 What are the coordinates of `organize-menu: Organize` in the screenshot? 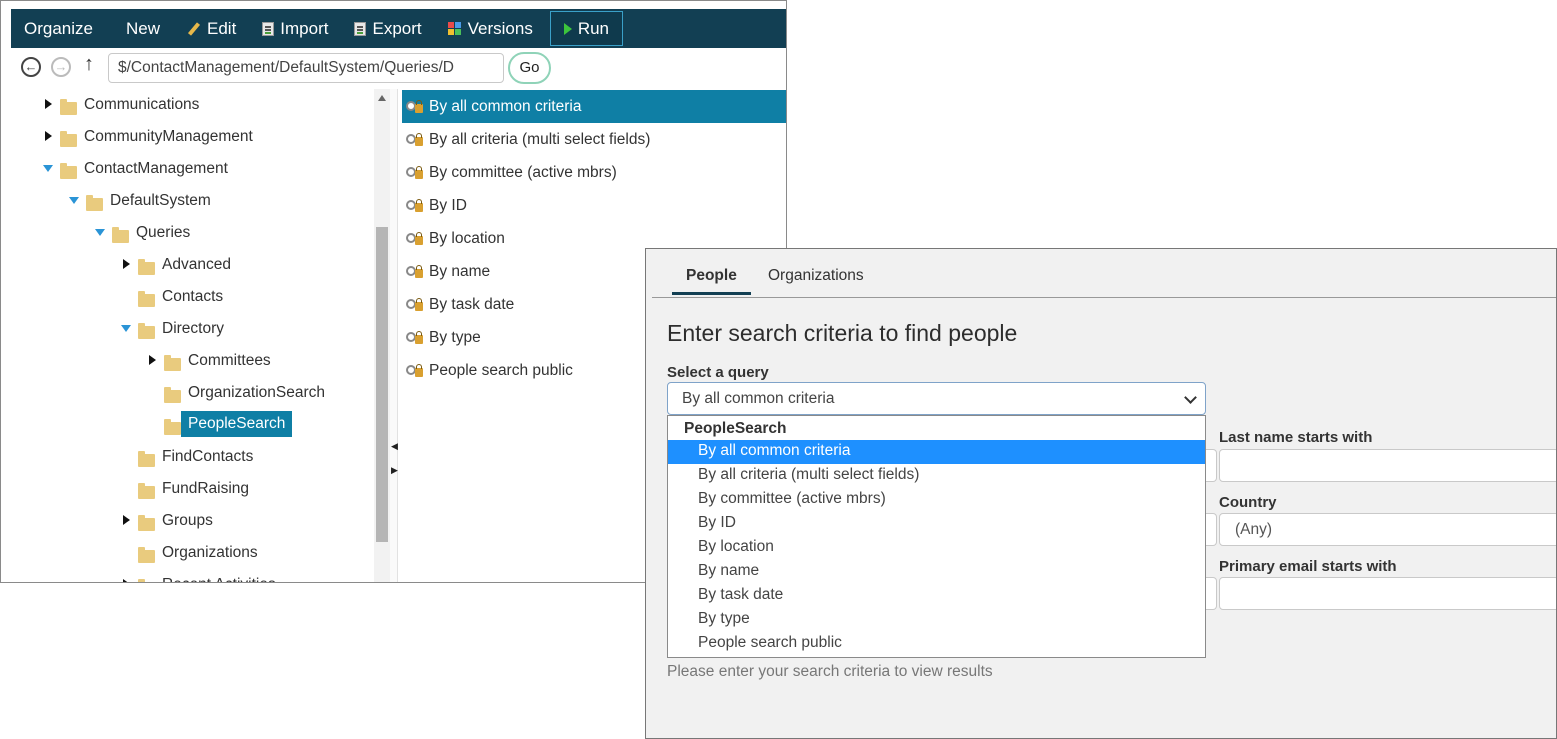 It's located at (58, 28).